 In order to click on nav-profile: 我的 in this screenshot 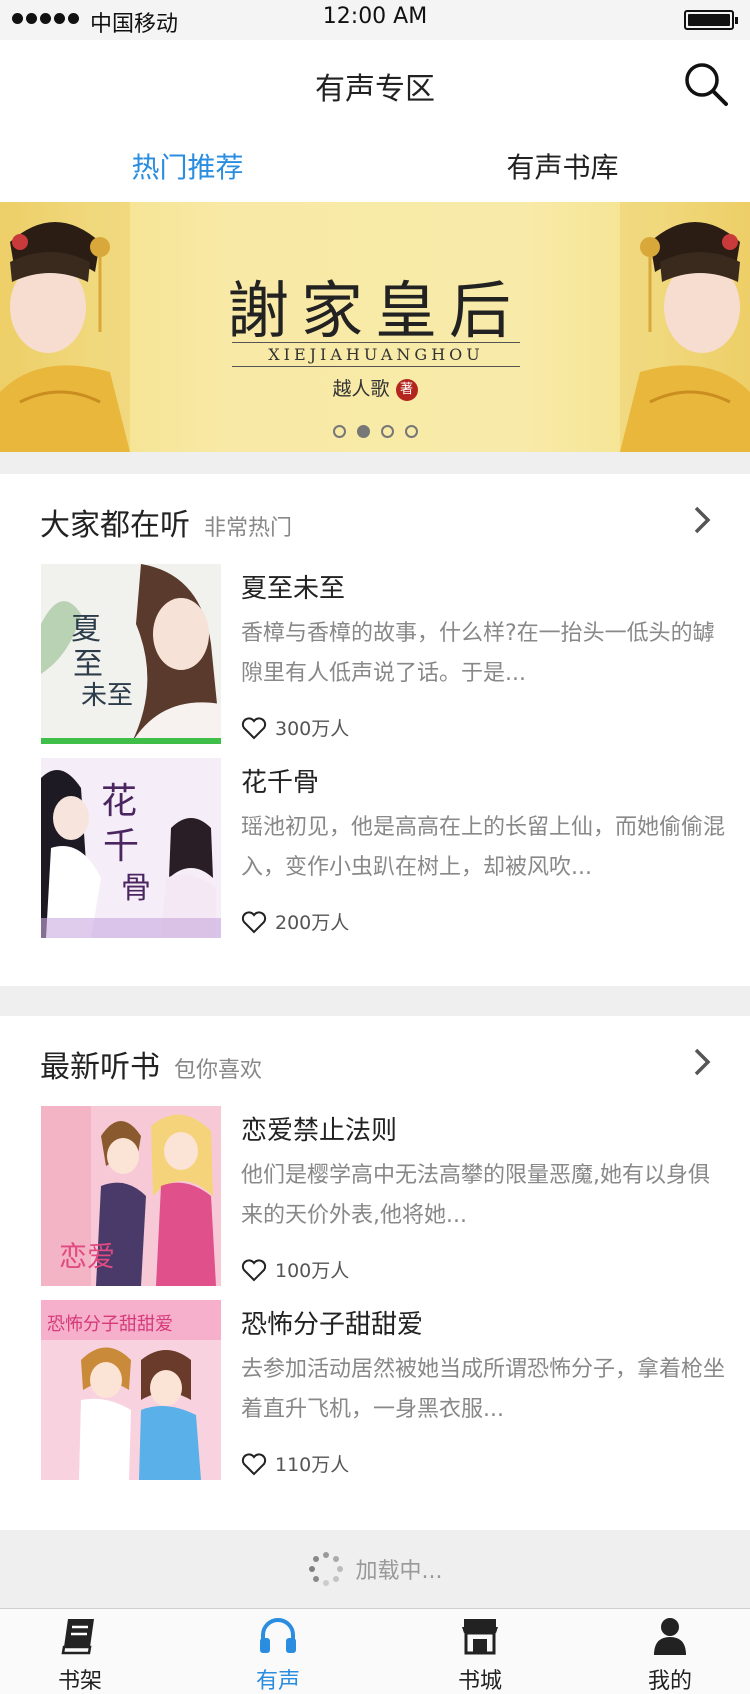, I will do `click(670, 1653)`.